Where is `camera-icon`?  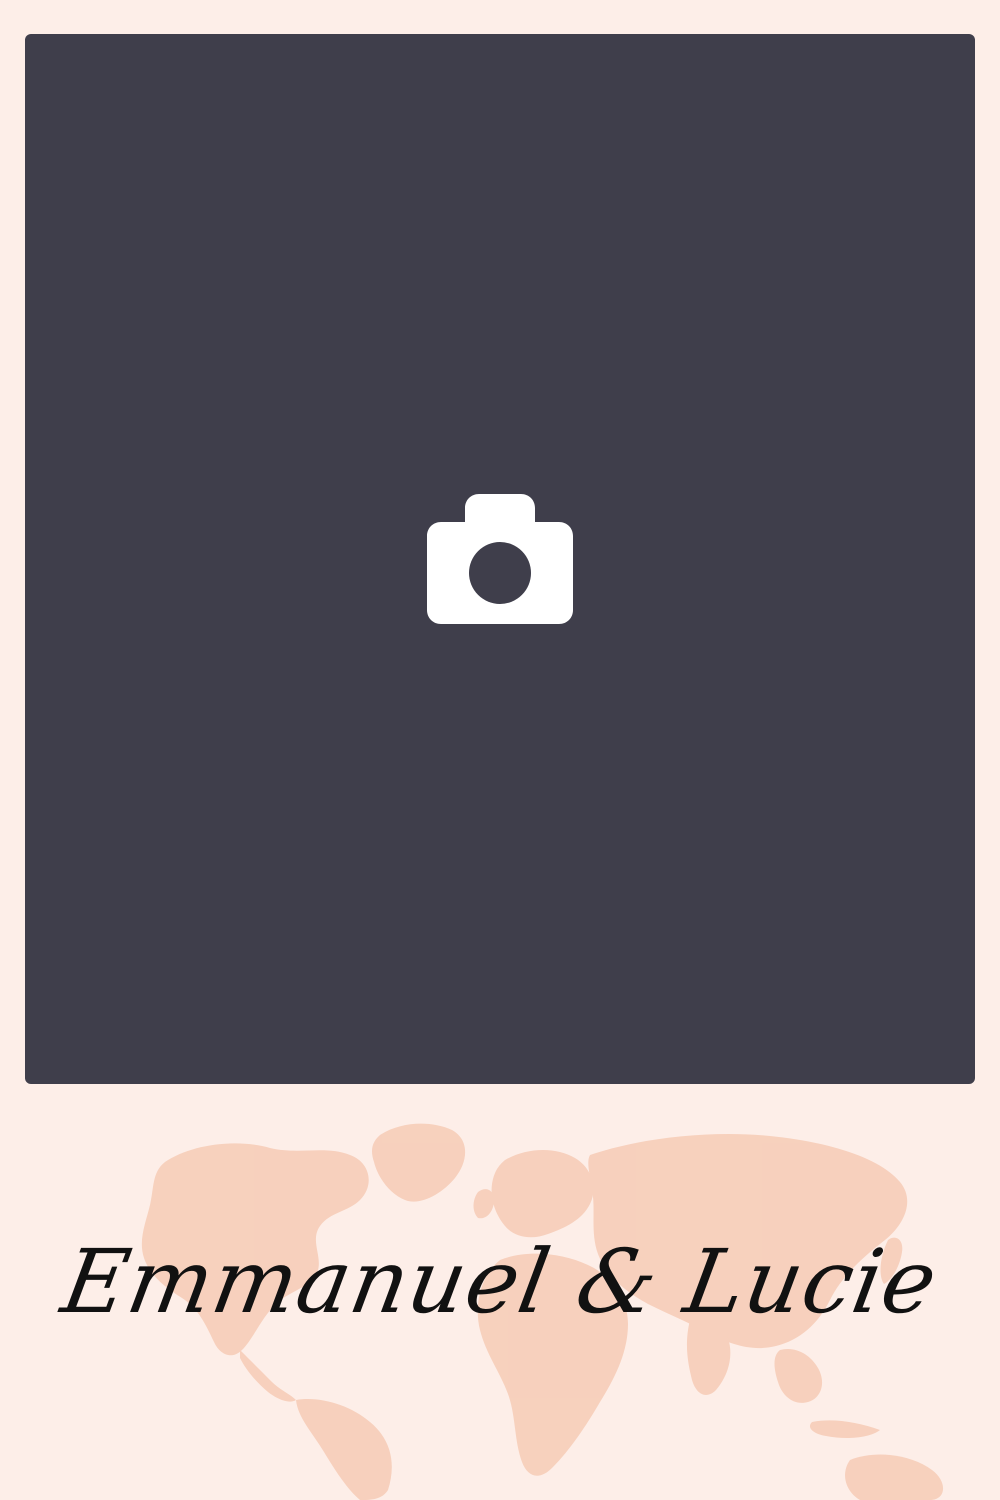 camera-icon is located at coordinates (500, 559).